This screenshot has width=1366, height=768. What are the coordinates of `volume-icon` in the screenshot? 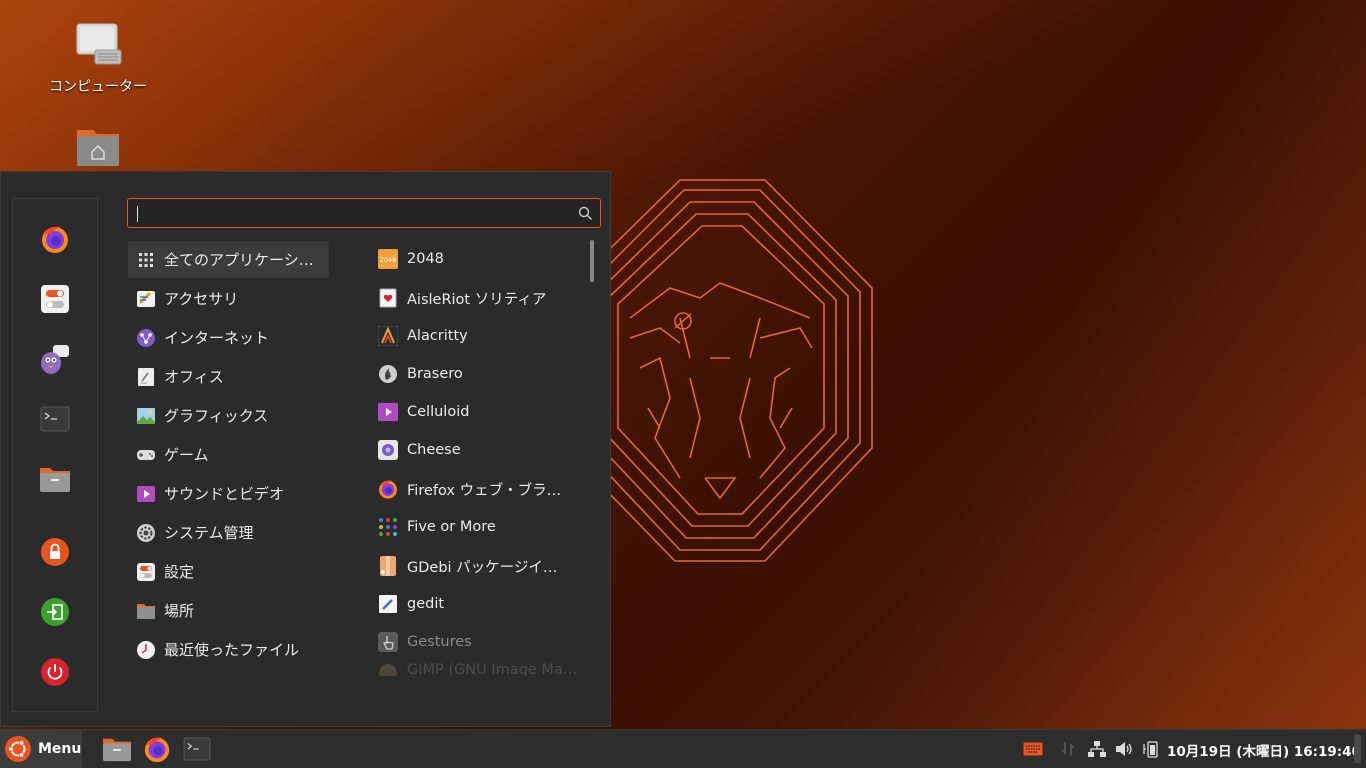 It's located at (1124, 749).